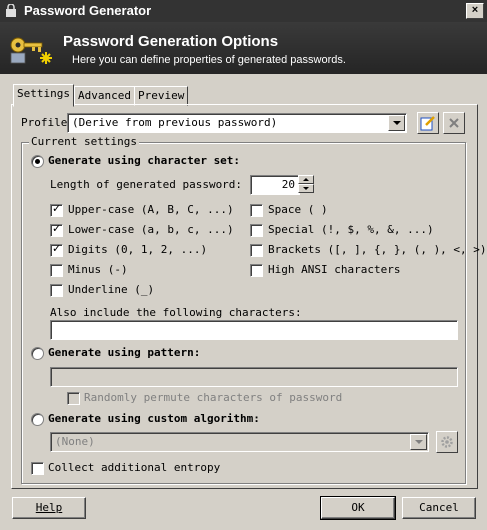 This screenshot has width=487, height=530. What do you see at coordinates (37, 353) in the screenshot?
I see `pattern-radio` at bounding box center [37, 353].